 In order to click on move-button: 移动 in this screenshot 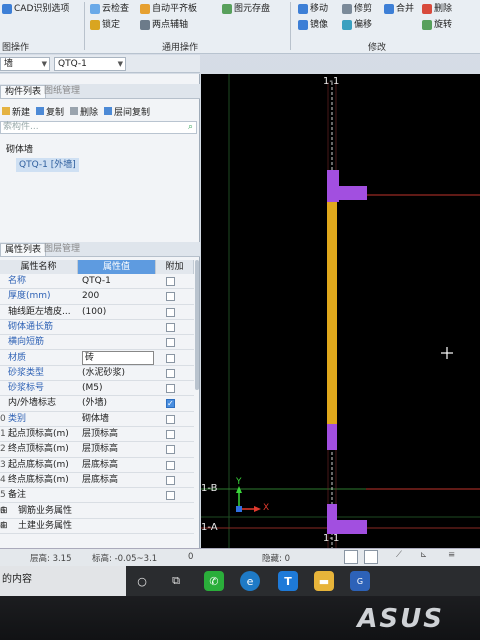, I will do `click(313, 9)`.